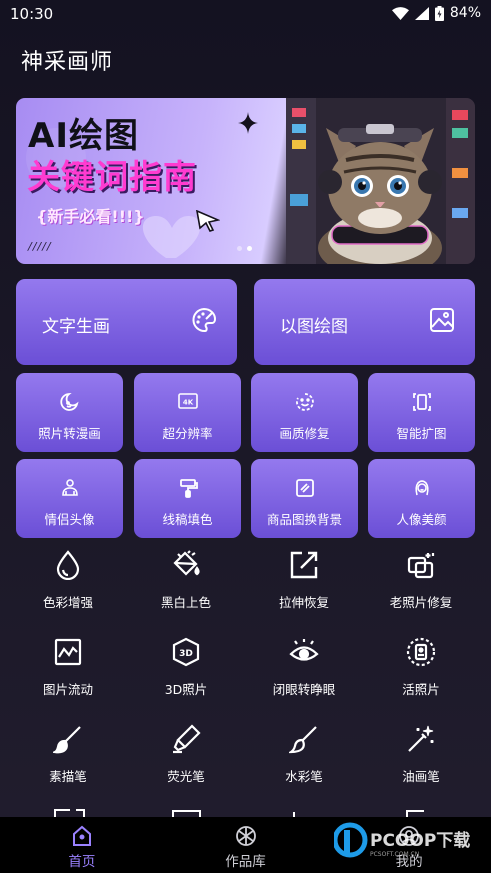  Describe the element at coordinates (304, 565) in the screenshot. I see `resize-arrow-icon` at that location.